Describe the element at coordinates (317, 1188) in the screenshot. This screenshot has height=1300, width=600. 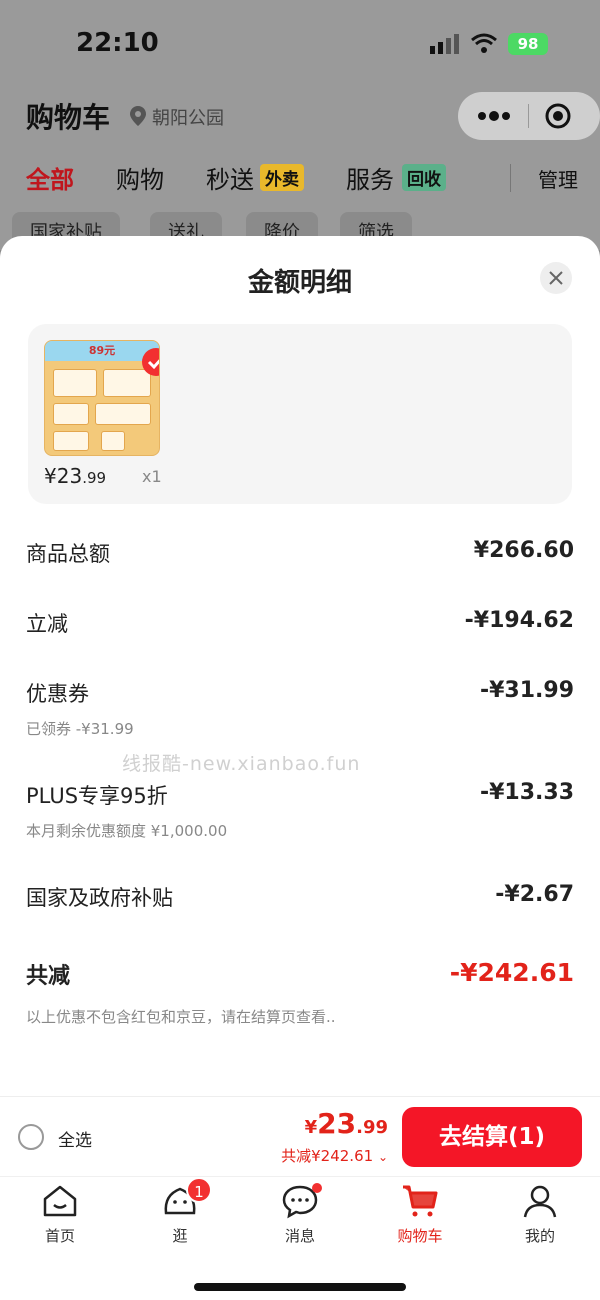
I see `messages-dot` at that location.